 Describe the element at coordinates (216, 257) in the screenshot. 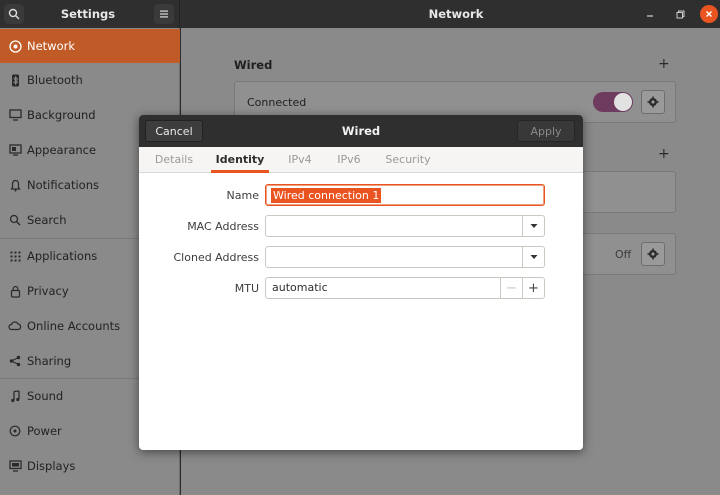

I see `cloned-address-label: Cloned Address` at that location.